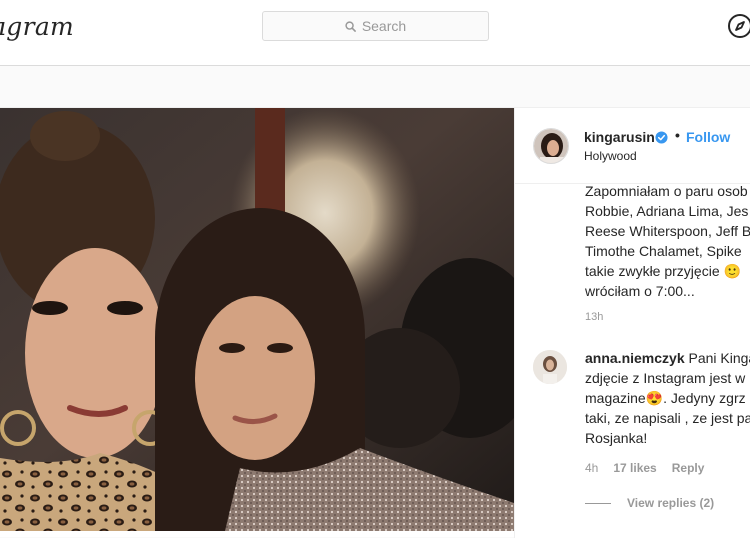 The height and width of the screenshot is (538, 750). I want to click on comment-meta: 4h 17 likes Reply, so click(644, 468).